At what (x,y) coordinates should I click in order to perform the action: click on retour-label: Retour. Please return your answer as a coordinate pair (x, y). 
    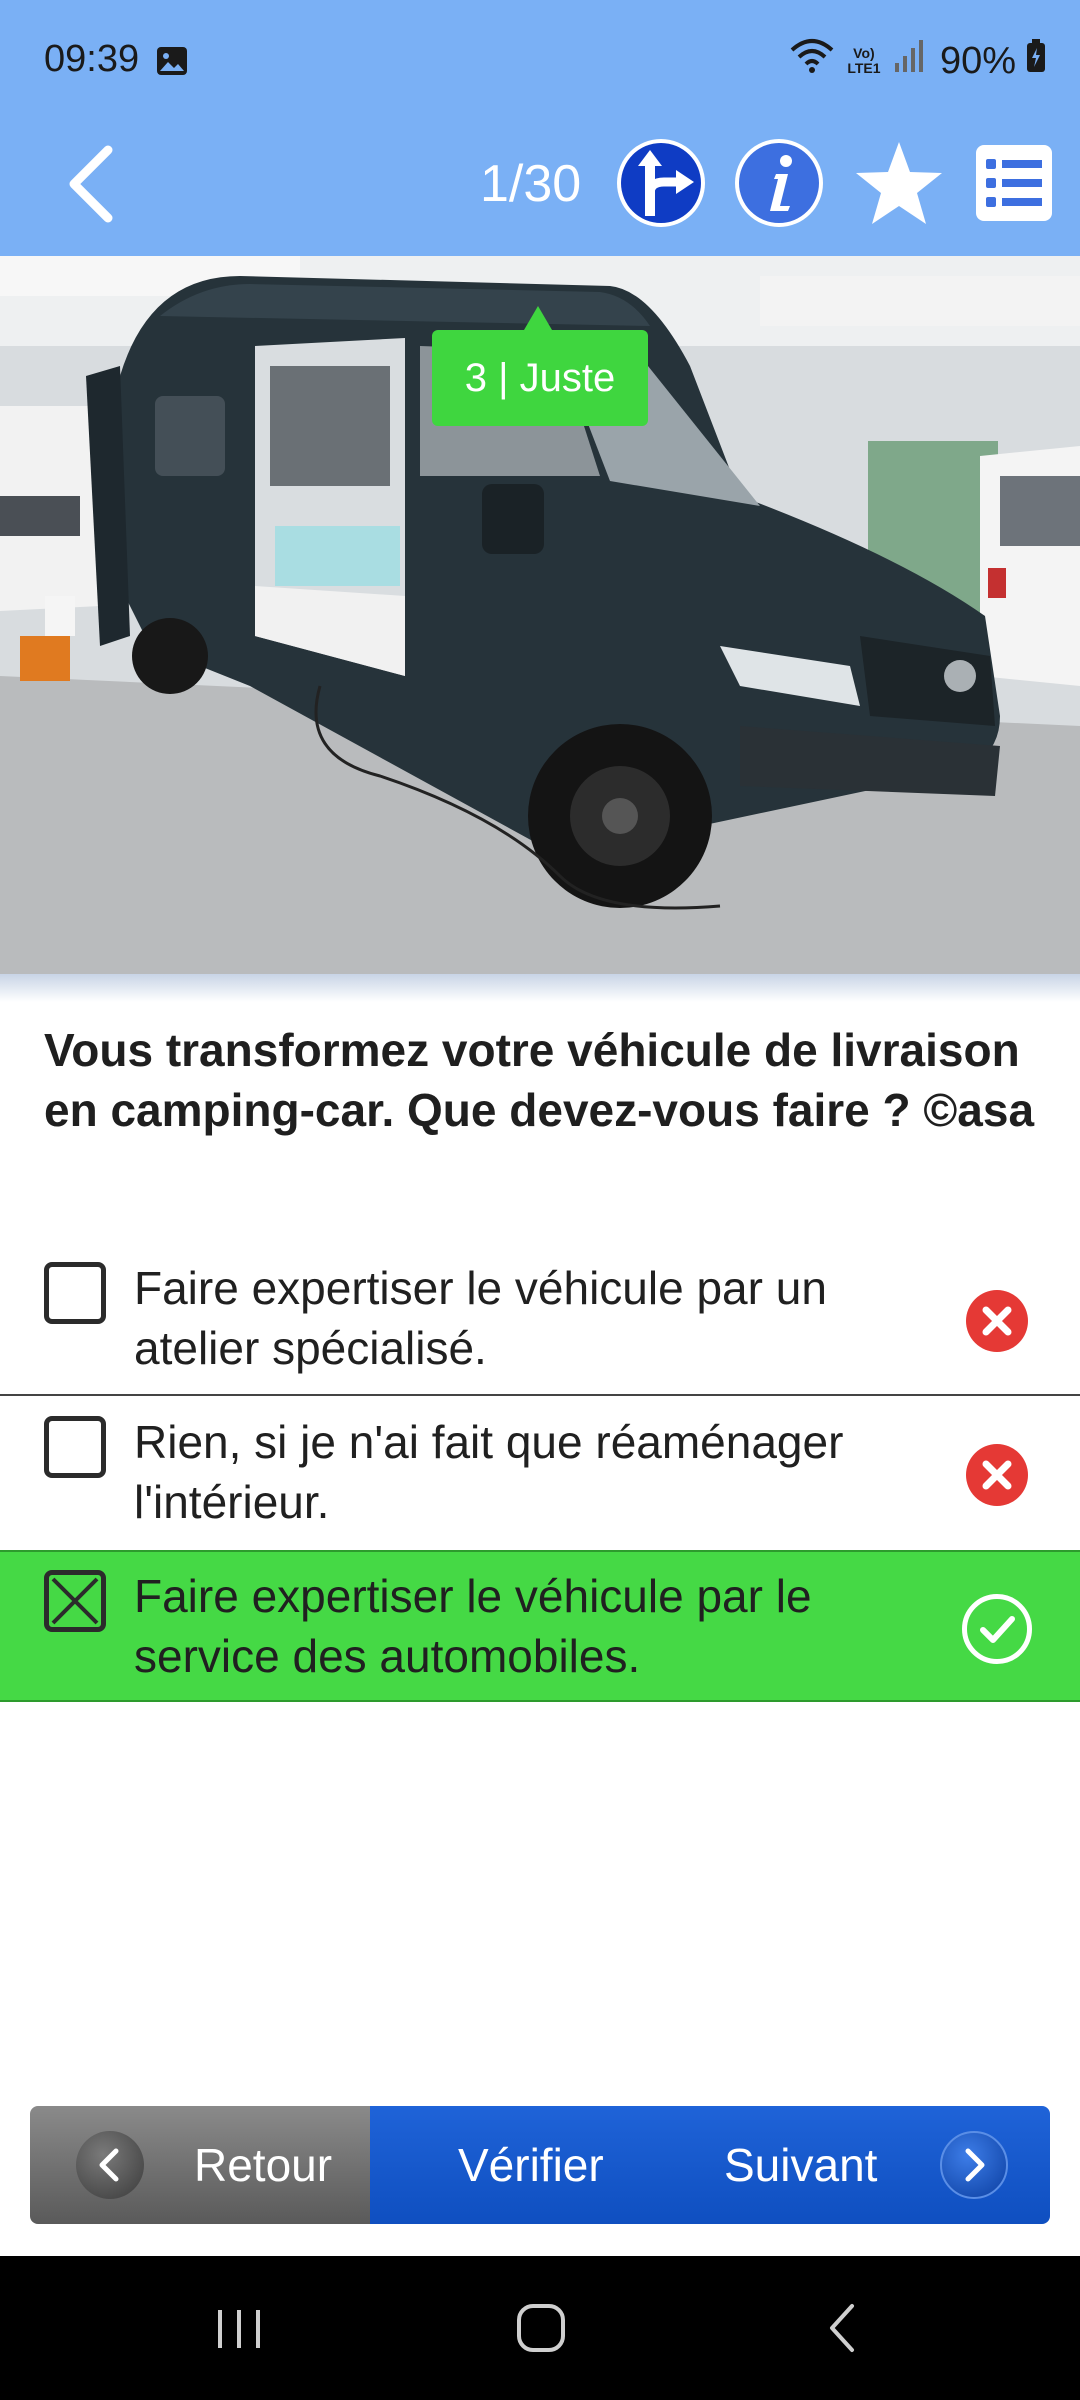
    Looking at the image, I should click on (263, 2165).